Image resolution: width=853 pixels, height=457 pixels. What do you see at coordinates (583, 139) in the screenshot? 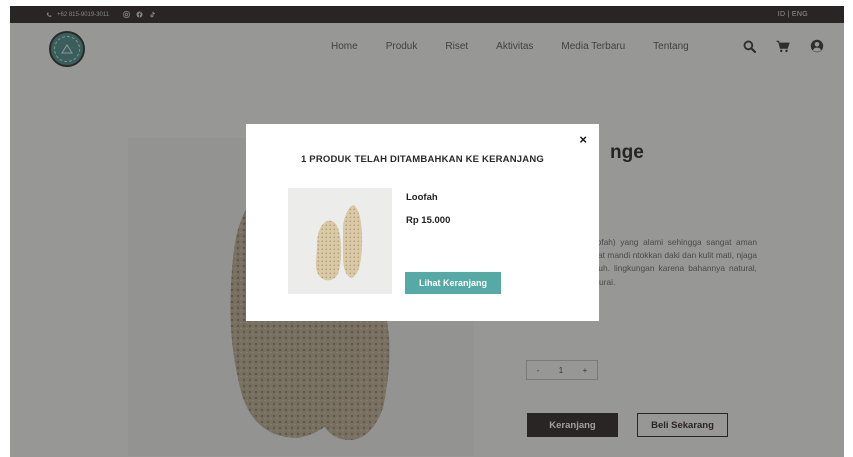
I see `close-icon: ×` at bounding box center [583, 139].